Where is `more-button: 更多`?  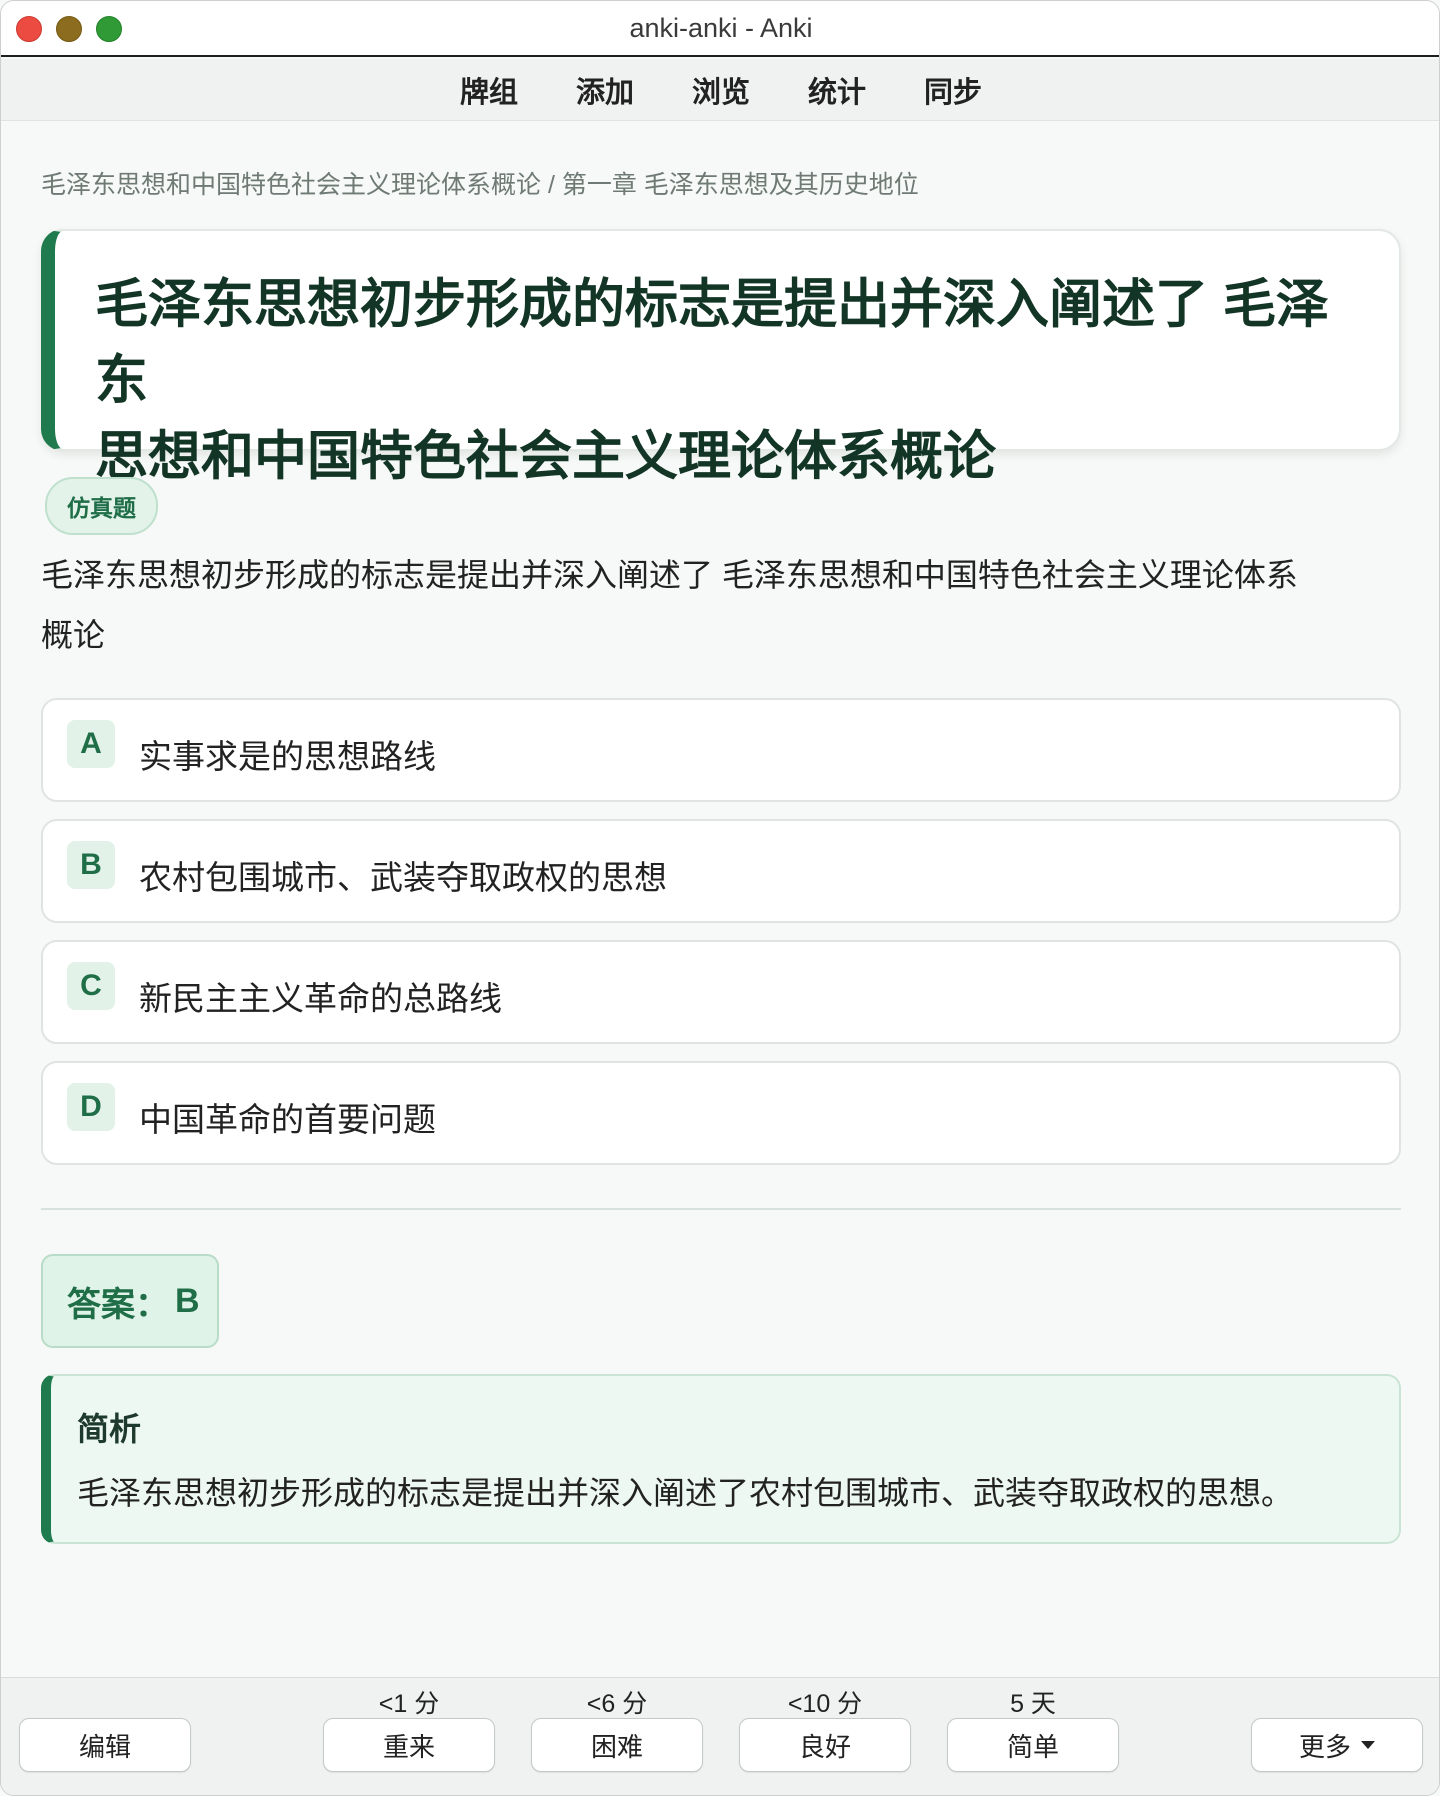 more-button: 更多 is located at coordinates (1337, 1745).